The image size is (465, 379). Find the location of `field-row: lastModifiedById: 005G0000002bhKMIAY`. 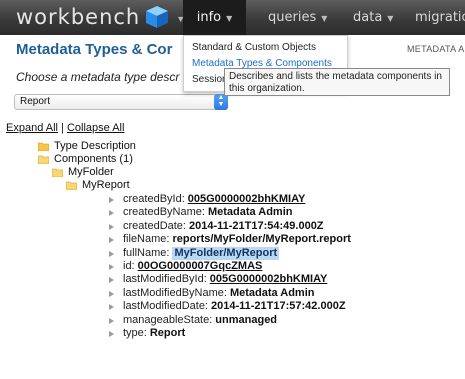

field-row: lastModifiedById: 005G0000002bhKMIAY is located at coordinates (217, 279).